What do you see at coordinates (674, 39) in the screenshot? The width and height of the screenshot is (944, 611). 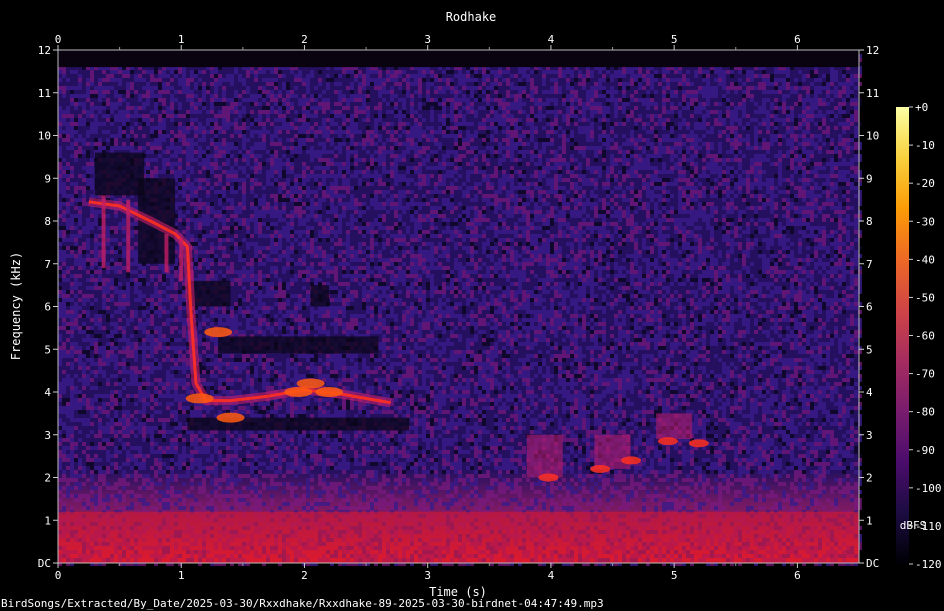 I see `x-tick-label-top: 5` at bounding box center [674, 39].